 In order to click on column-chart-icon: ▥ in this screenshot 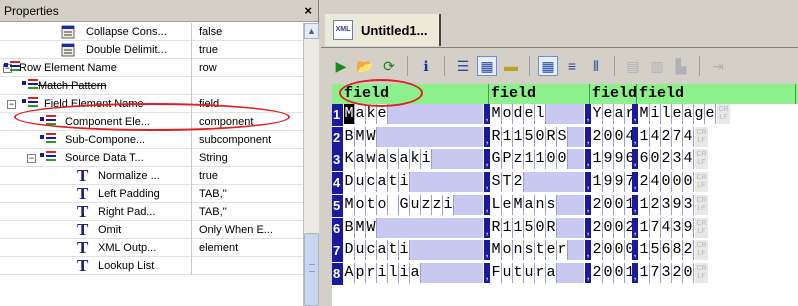, I will do `click(657, 66)`.